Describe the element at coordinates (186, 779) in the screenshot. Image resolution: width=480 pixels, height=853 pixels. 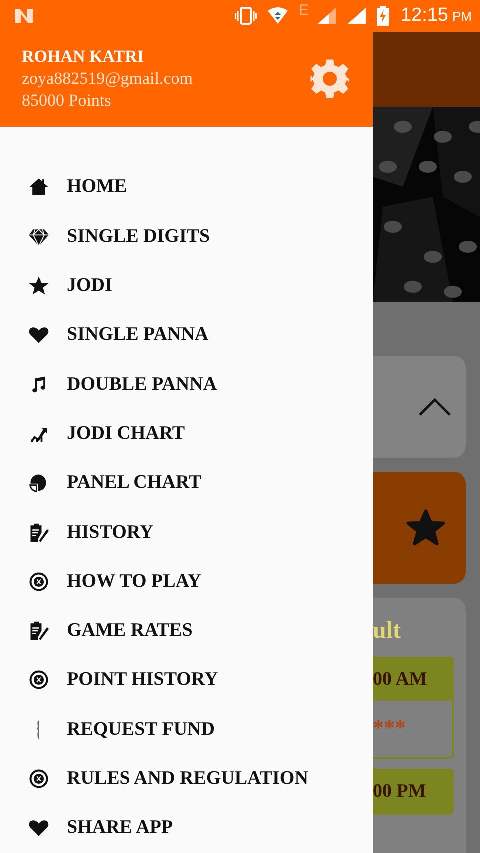
I see `menu-item: RULES AND REGULATION` at that location.